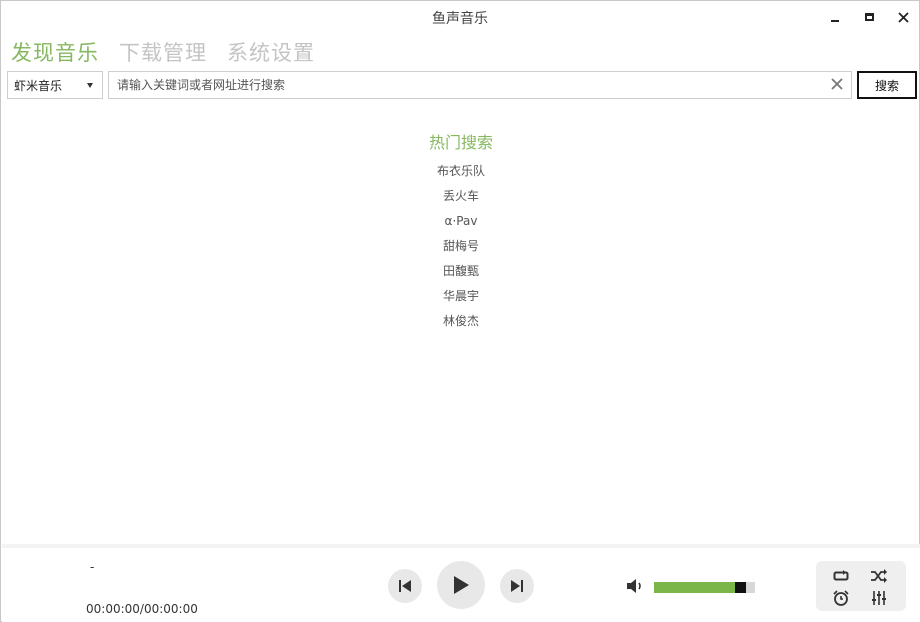 The width and height of the screenshot is (920, 622). What do you see at coordinates (90, 85) in the screenshot?
I see `dropdown-arrow-icon` at bounding box center [90, 85].